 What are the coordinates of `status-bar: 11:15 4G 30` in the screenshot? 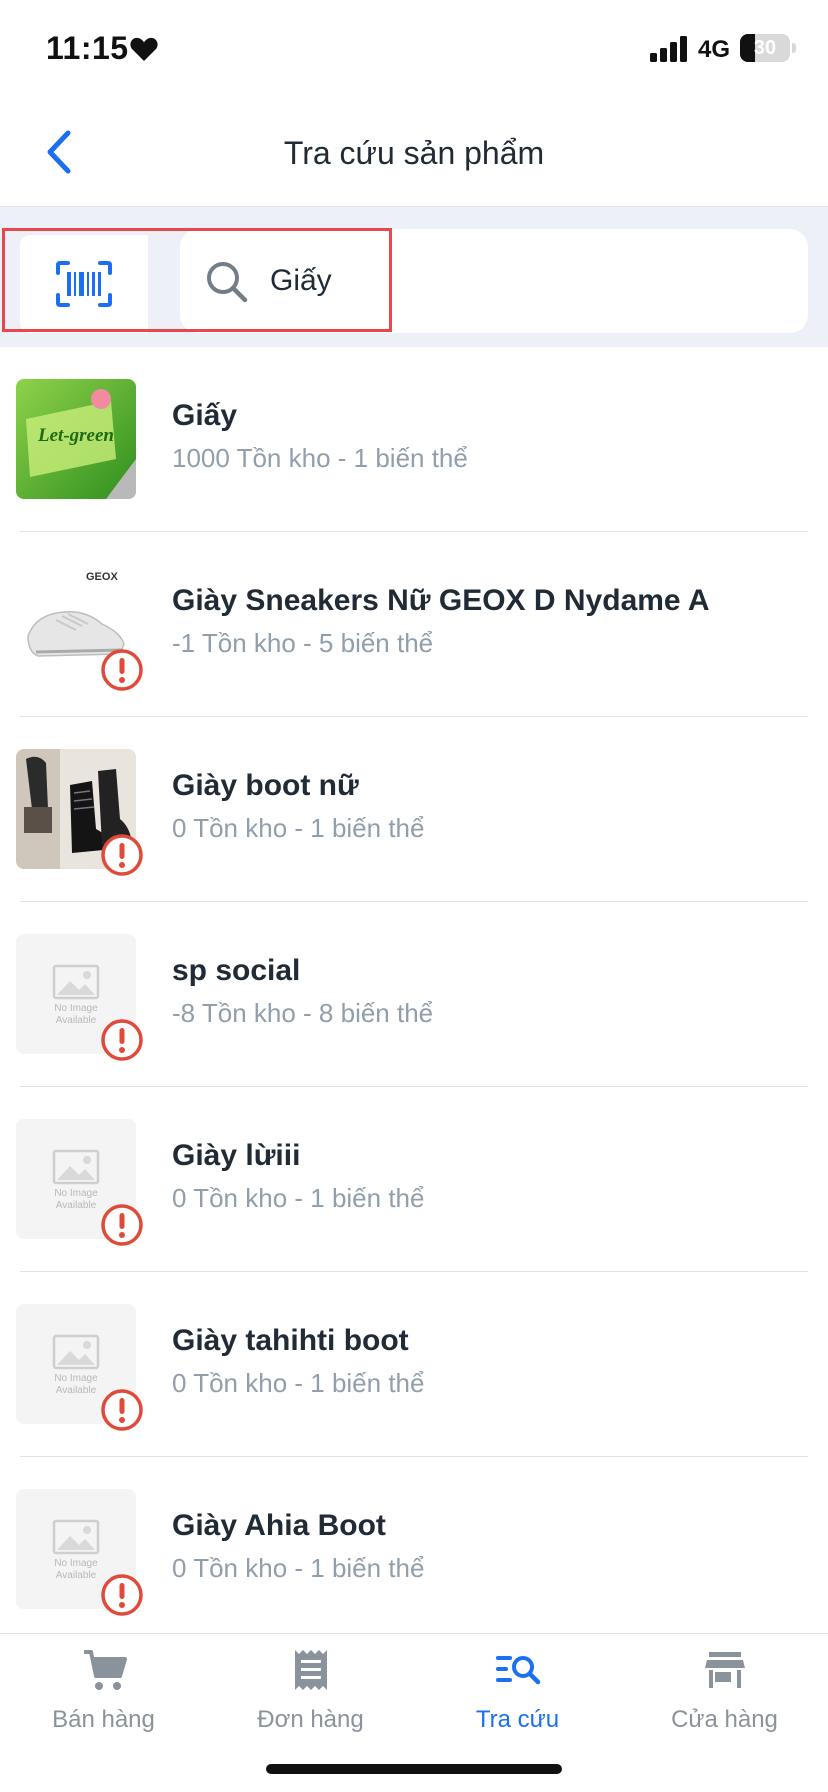 It's located at (414, 50).